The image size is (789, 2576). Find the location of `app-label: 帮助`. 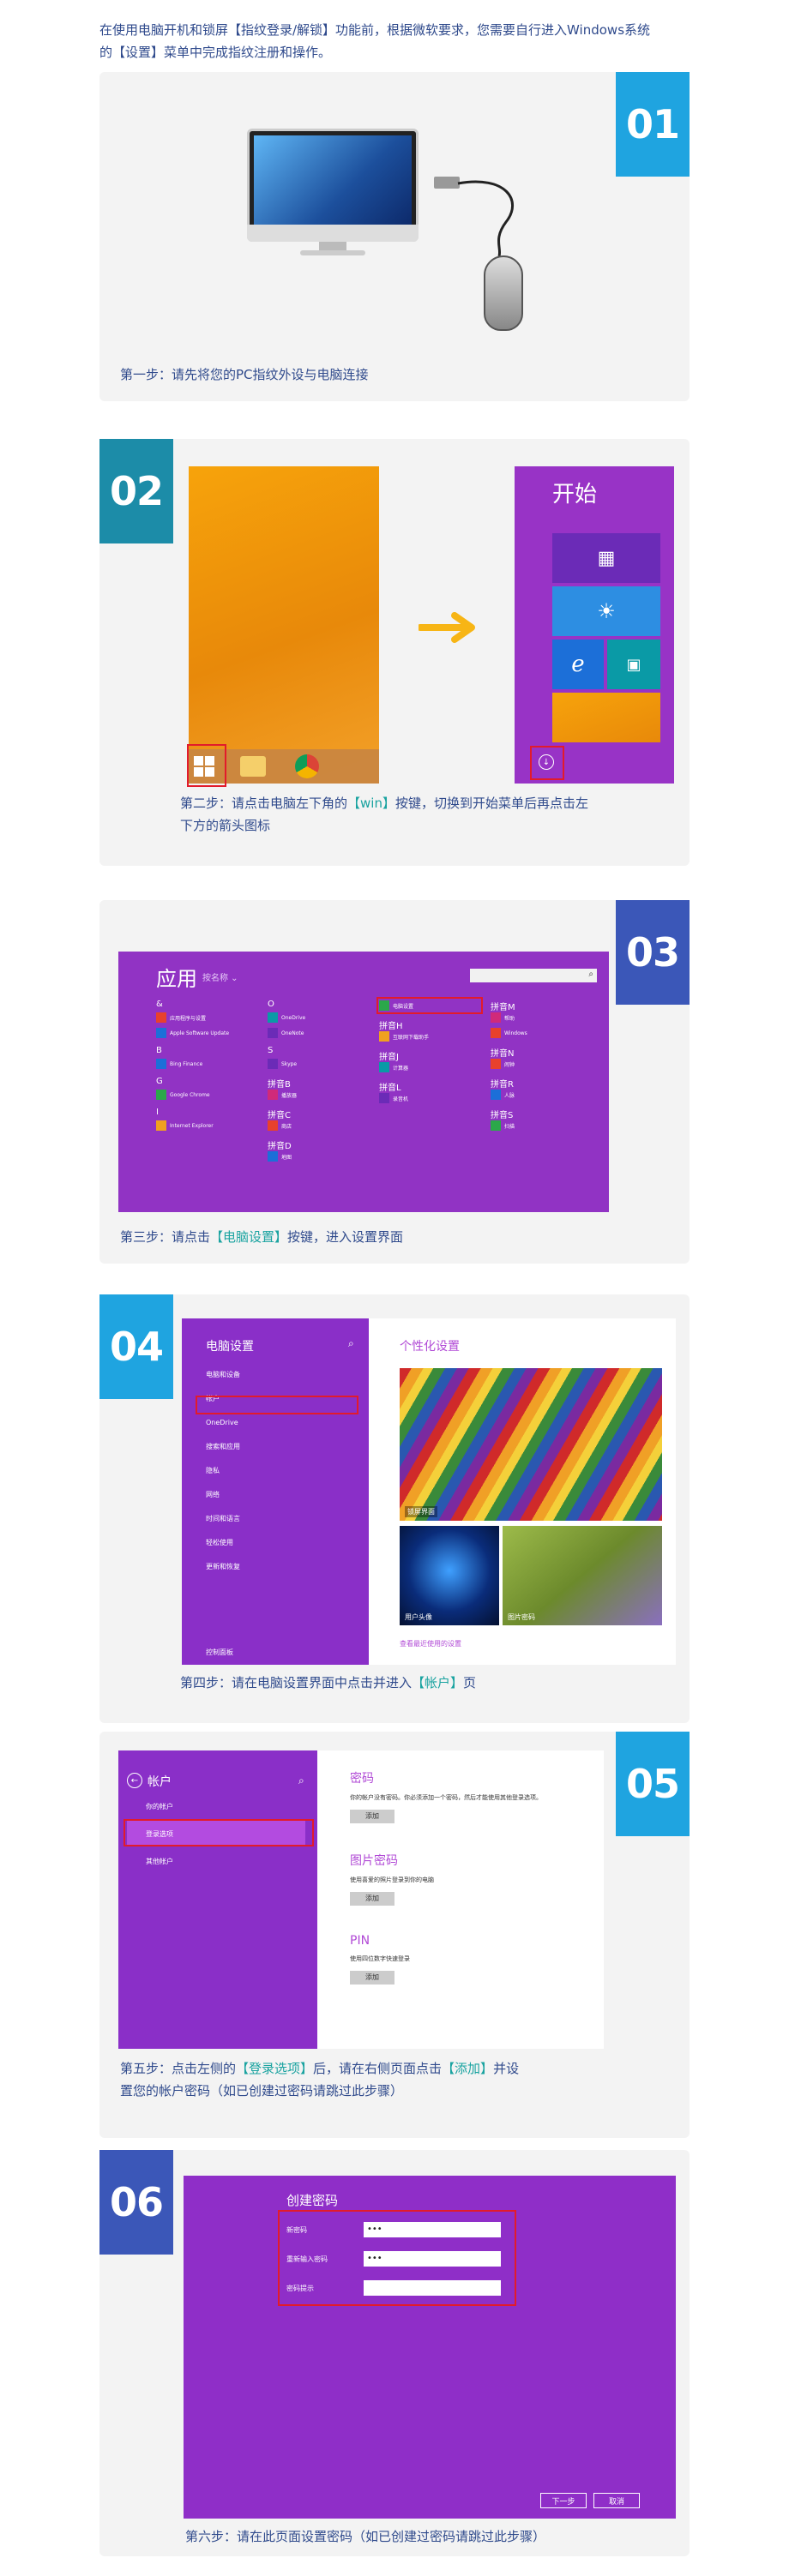

app-label: 帮助 is located at coordinates (509, 1018).